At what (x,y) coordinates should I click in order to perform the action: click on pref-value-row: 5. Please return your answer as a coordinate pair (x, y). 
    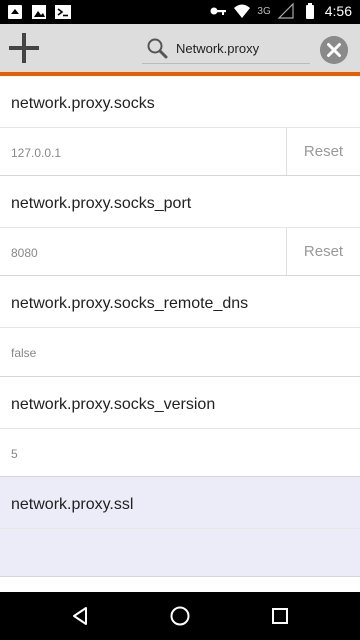
    Looking at the image, I should click on (180, 452).